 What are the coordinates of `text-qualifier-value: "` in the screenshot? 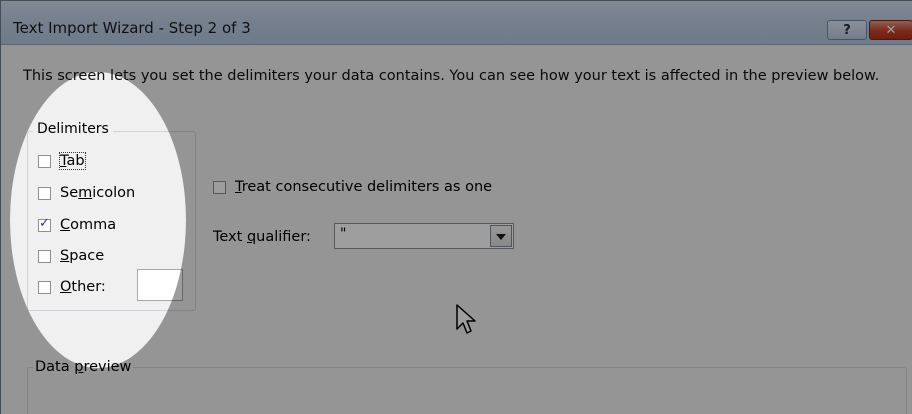 It's located at (343, 234).